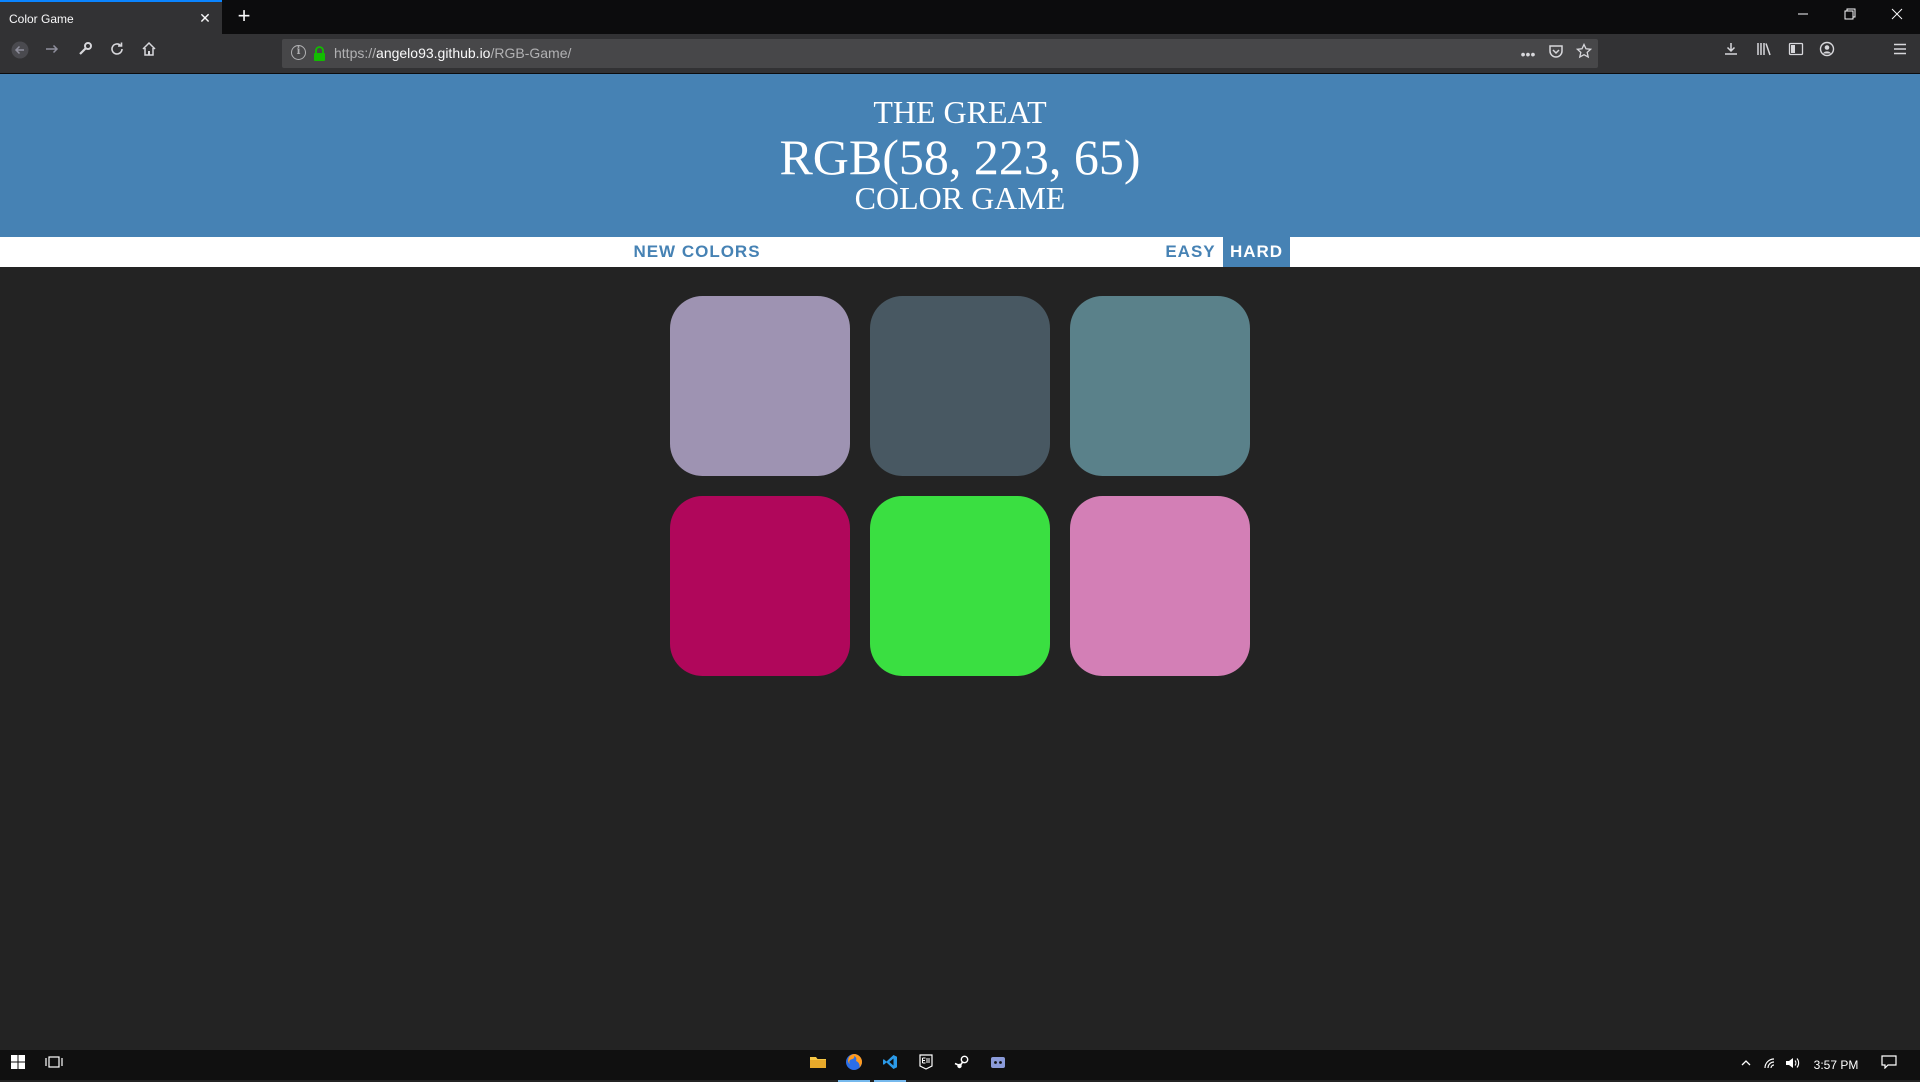 This screenshot has height=1082, width=1920. Describe the element at coordinates (998, 1066) in the screenshot. I see `discord-icon` at that location.